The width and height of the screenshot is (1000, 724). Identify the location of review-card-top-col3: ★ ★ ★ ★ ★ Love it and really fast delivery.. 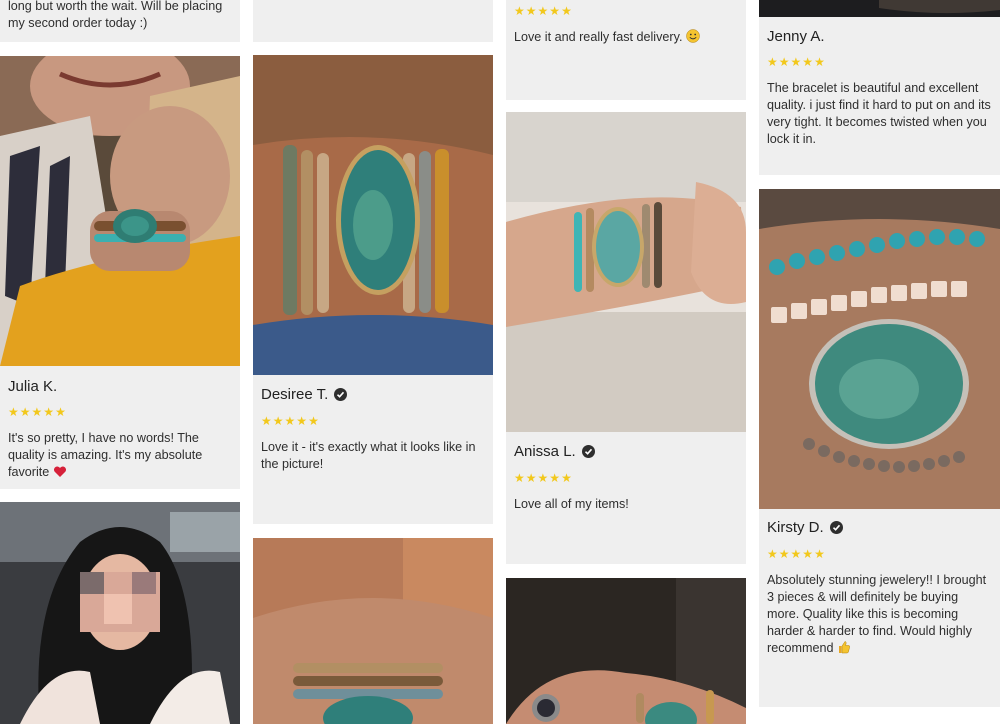
(626, 50).